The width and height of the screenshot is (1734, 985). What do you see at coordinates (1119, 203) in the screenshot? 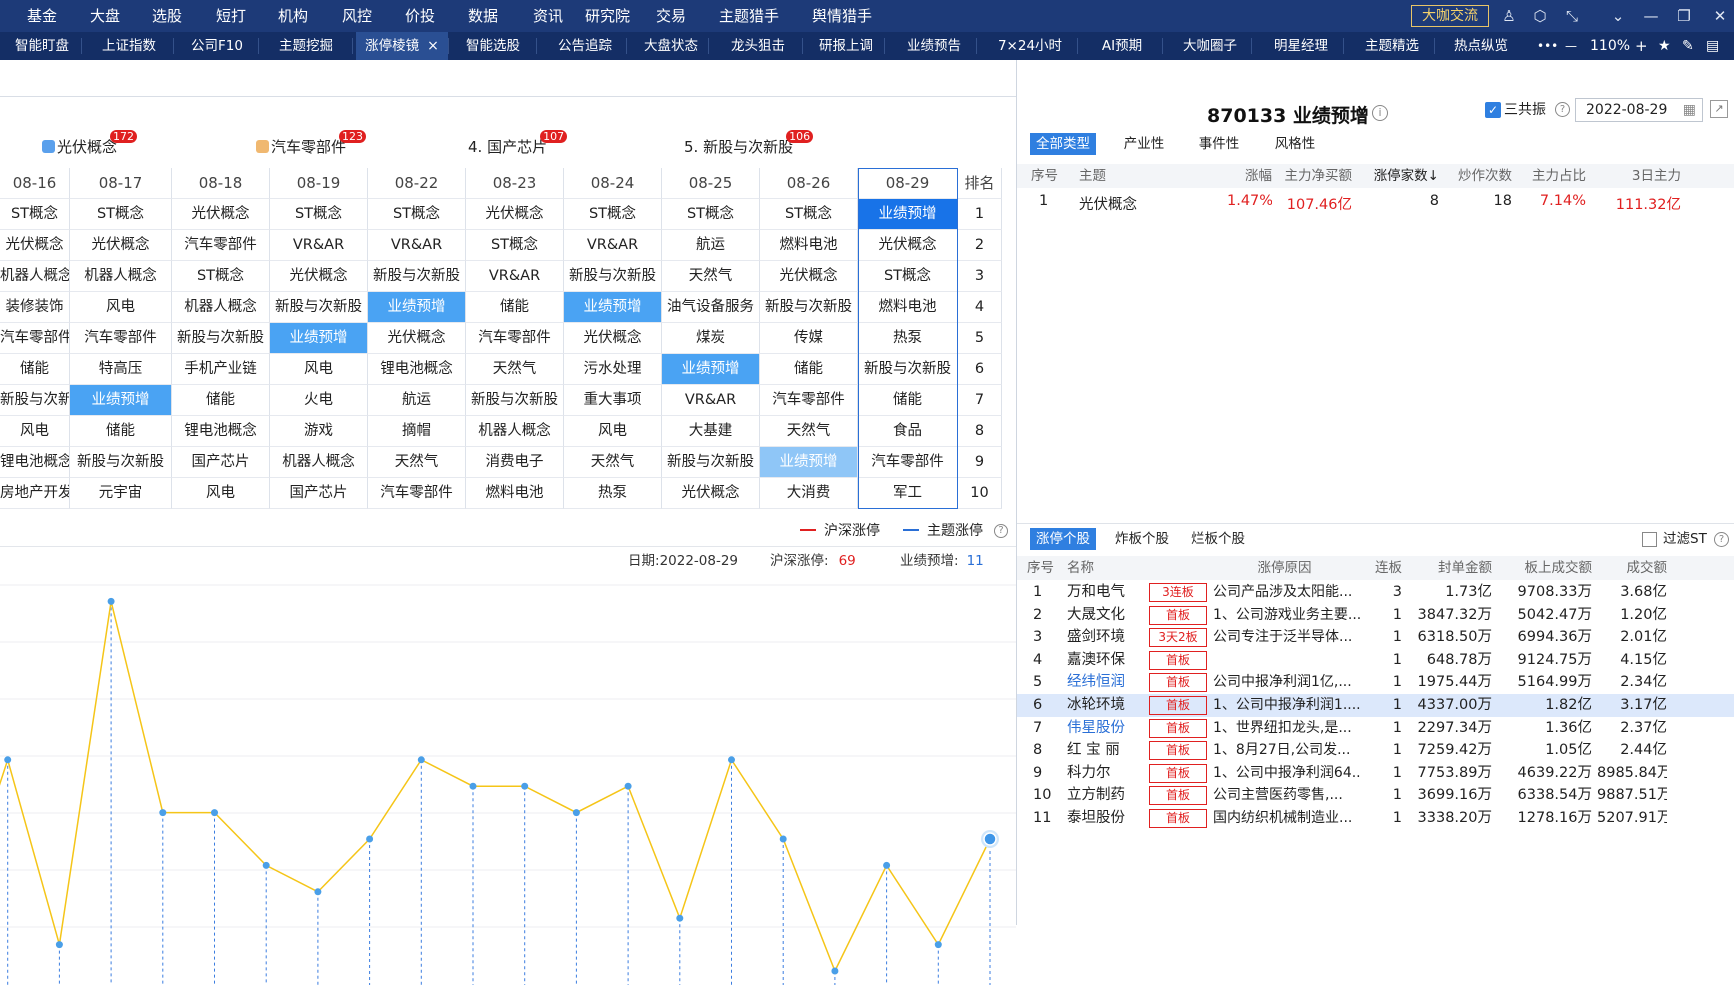
I see `theme-cell-1: 光伏概念` at bounding box center [1119, 203].